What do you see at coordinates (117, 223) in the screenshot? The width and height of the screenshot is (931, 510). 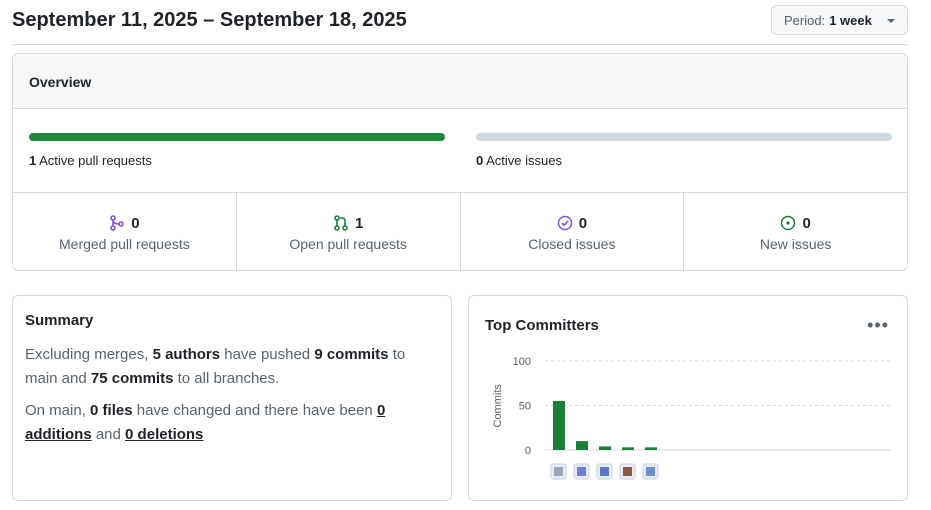 I see `git-merge-icon` at bounding box center [117, 223].